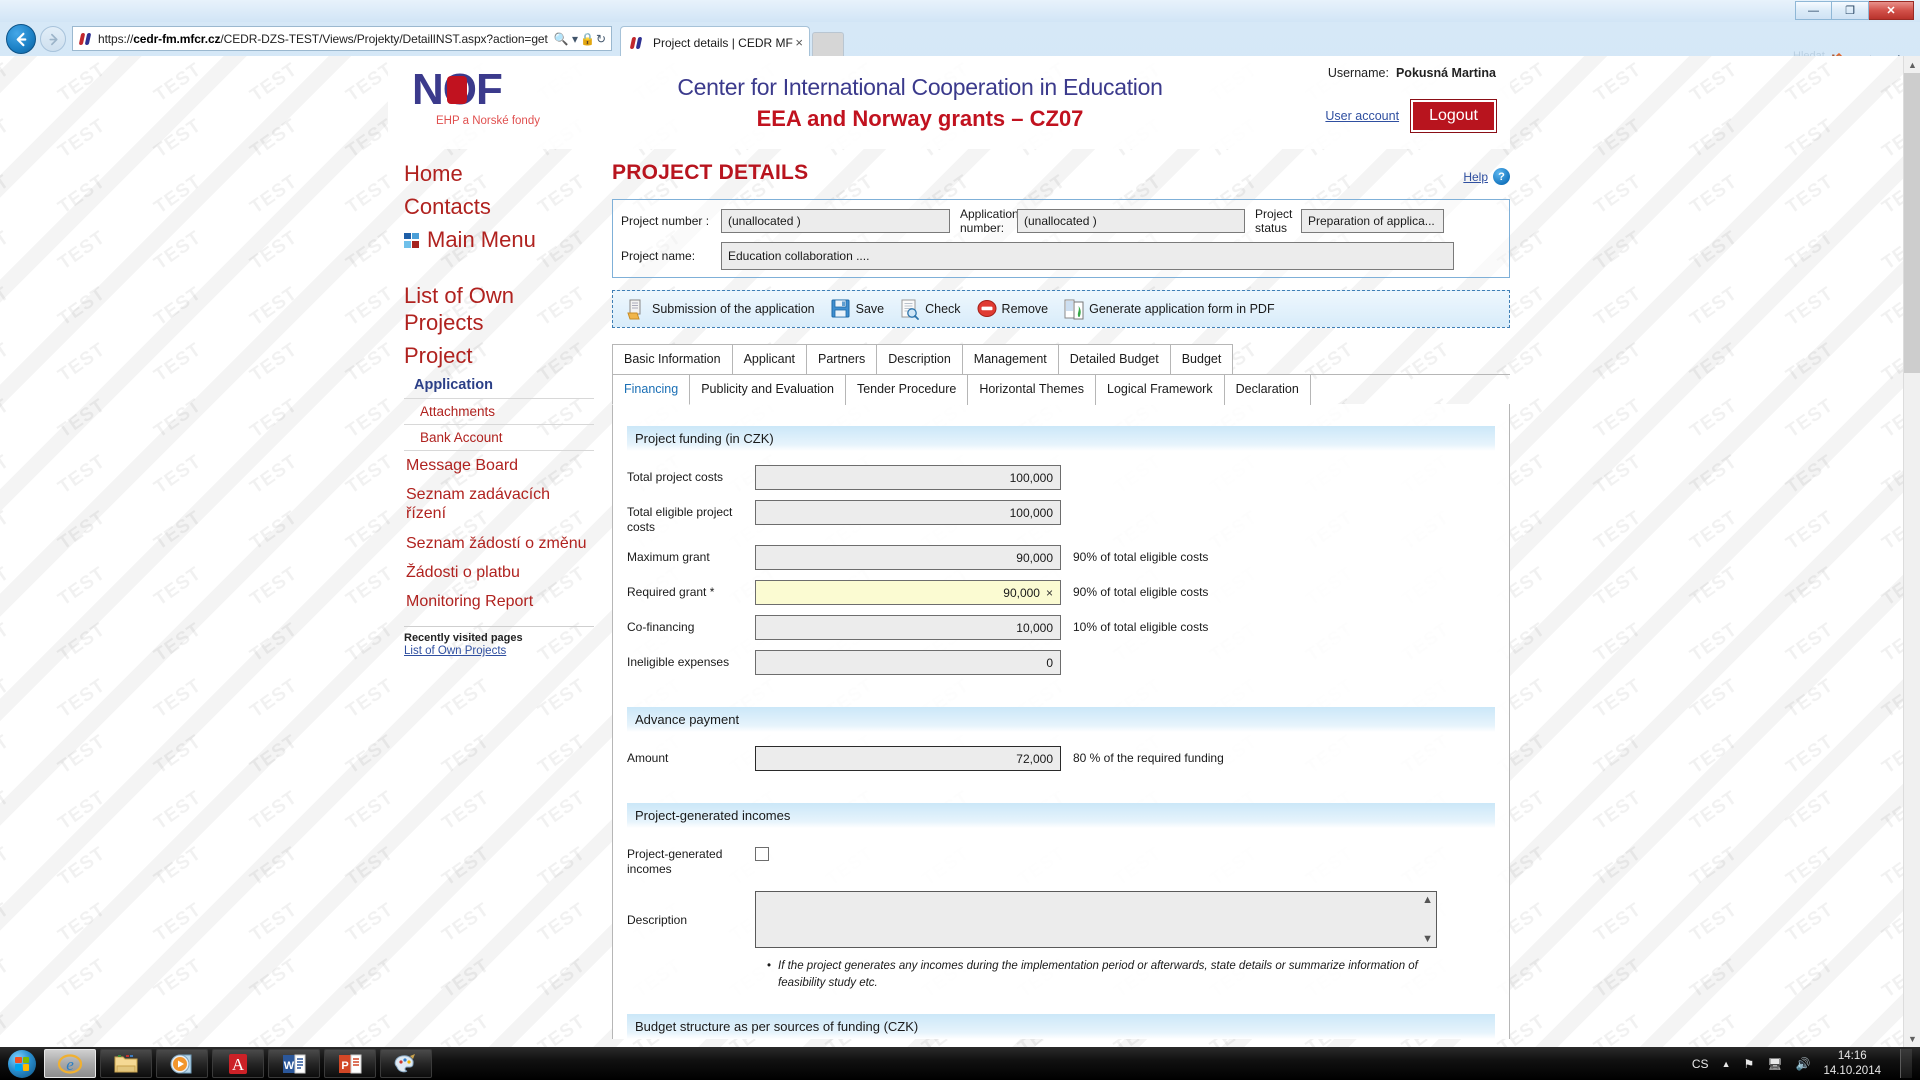 The image size is (1920, 1080). What do you see at coordinates (1912, 64) in the screenshot?
I see `scroll-up-arrow-icon: ▲` at bounding box center [1912, 64].